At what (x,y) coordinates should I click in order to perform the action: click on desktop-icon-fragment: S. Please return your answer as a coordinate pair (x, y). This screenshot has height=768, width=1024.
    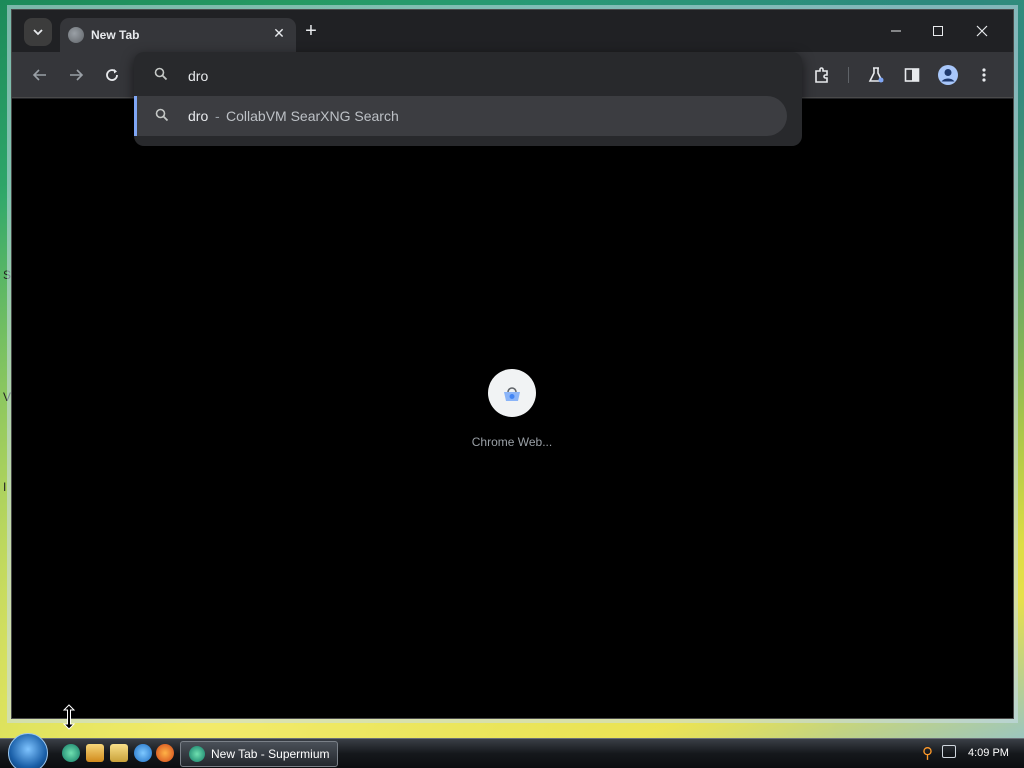
    Looking at the image, I should click on (7, 275).